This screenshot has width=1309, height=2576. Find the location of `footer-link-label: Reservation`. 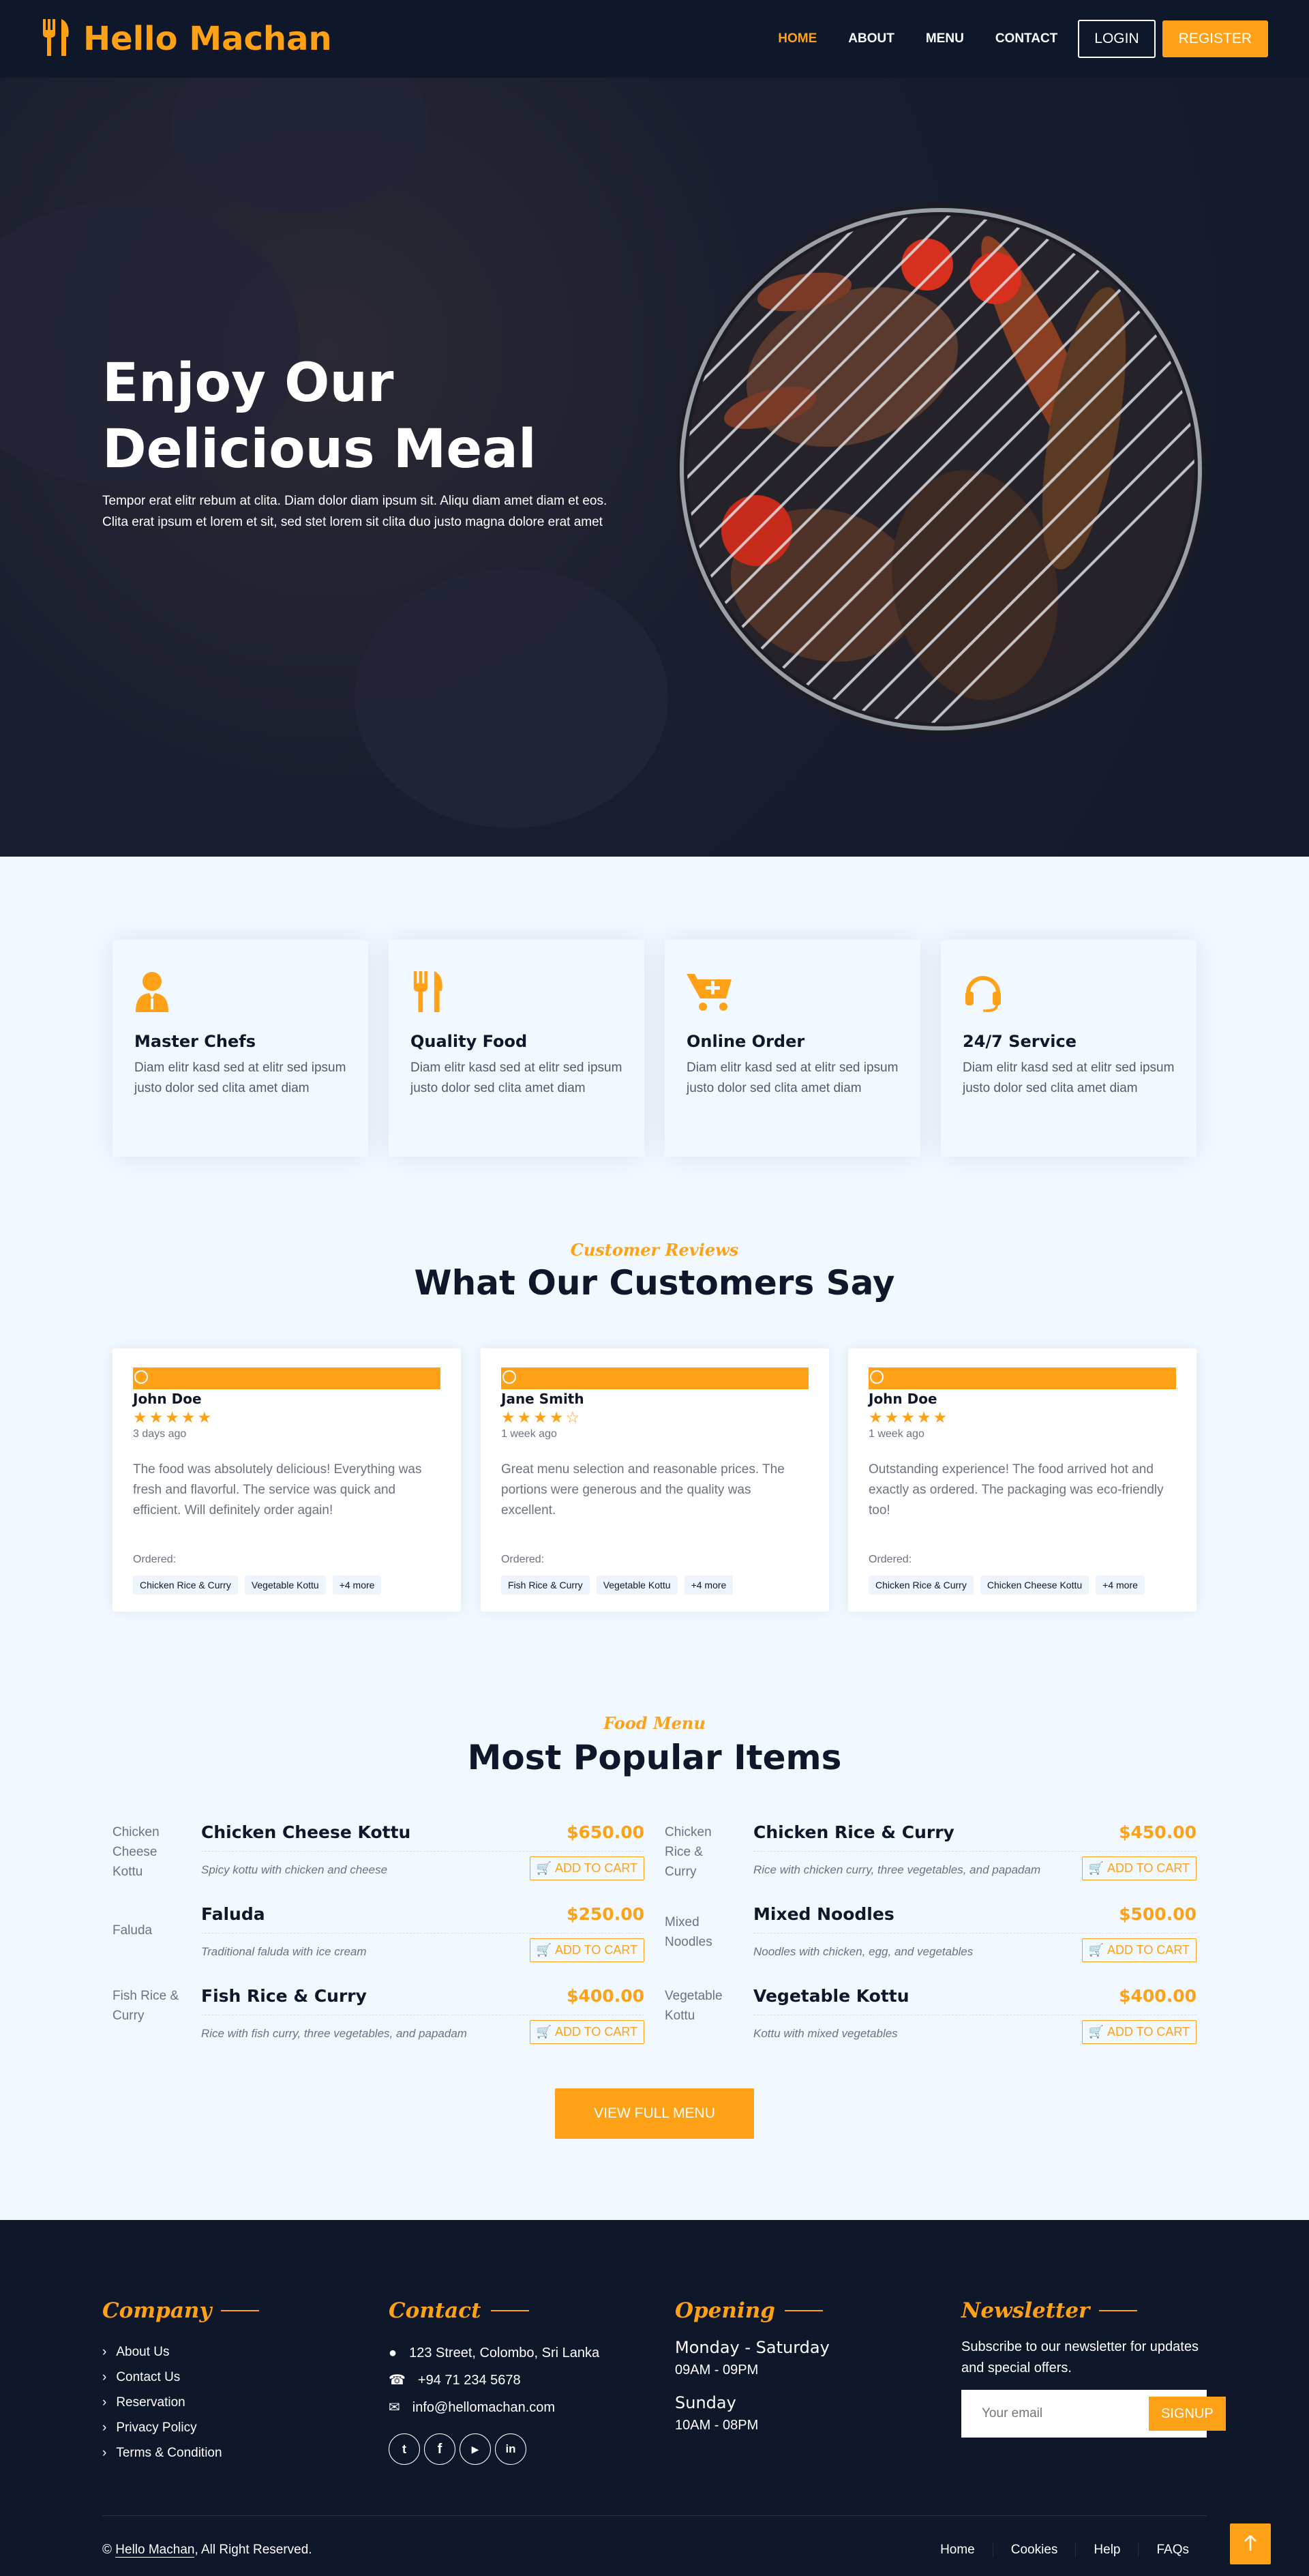

footer-link-label: Reservation is located at coordinates (150, 2402).